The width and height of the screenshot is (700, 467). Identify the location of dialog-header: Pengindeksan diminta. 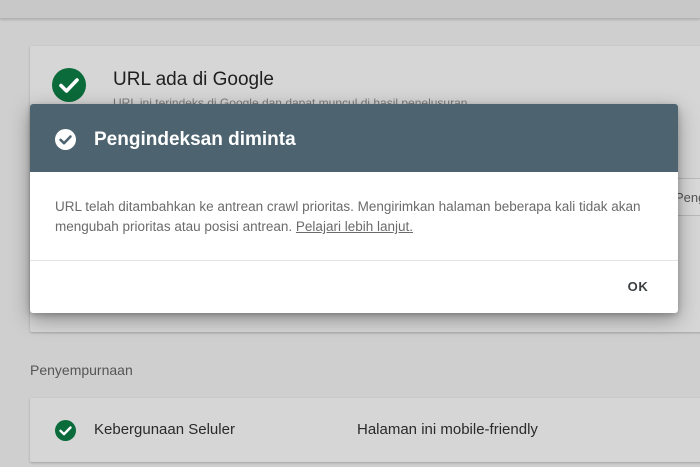
(354, 138).